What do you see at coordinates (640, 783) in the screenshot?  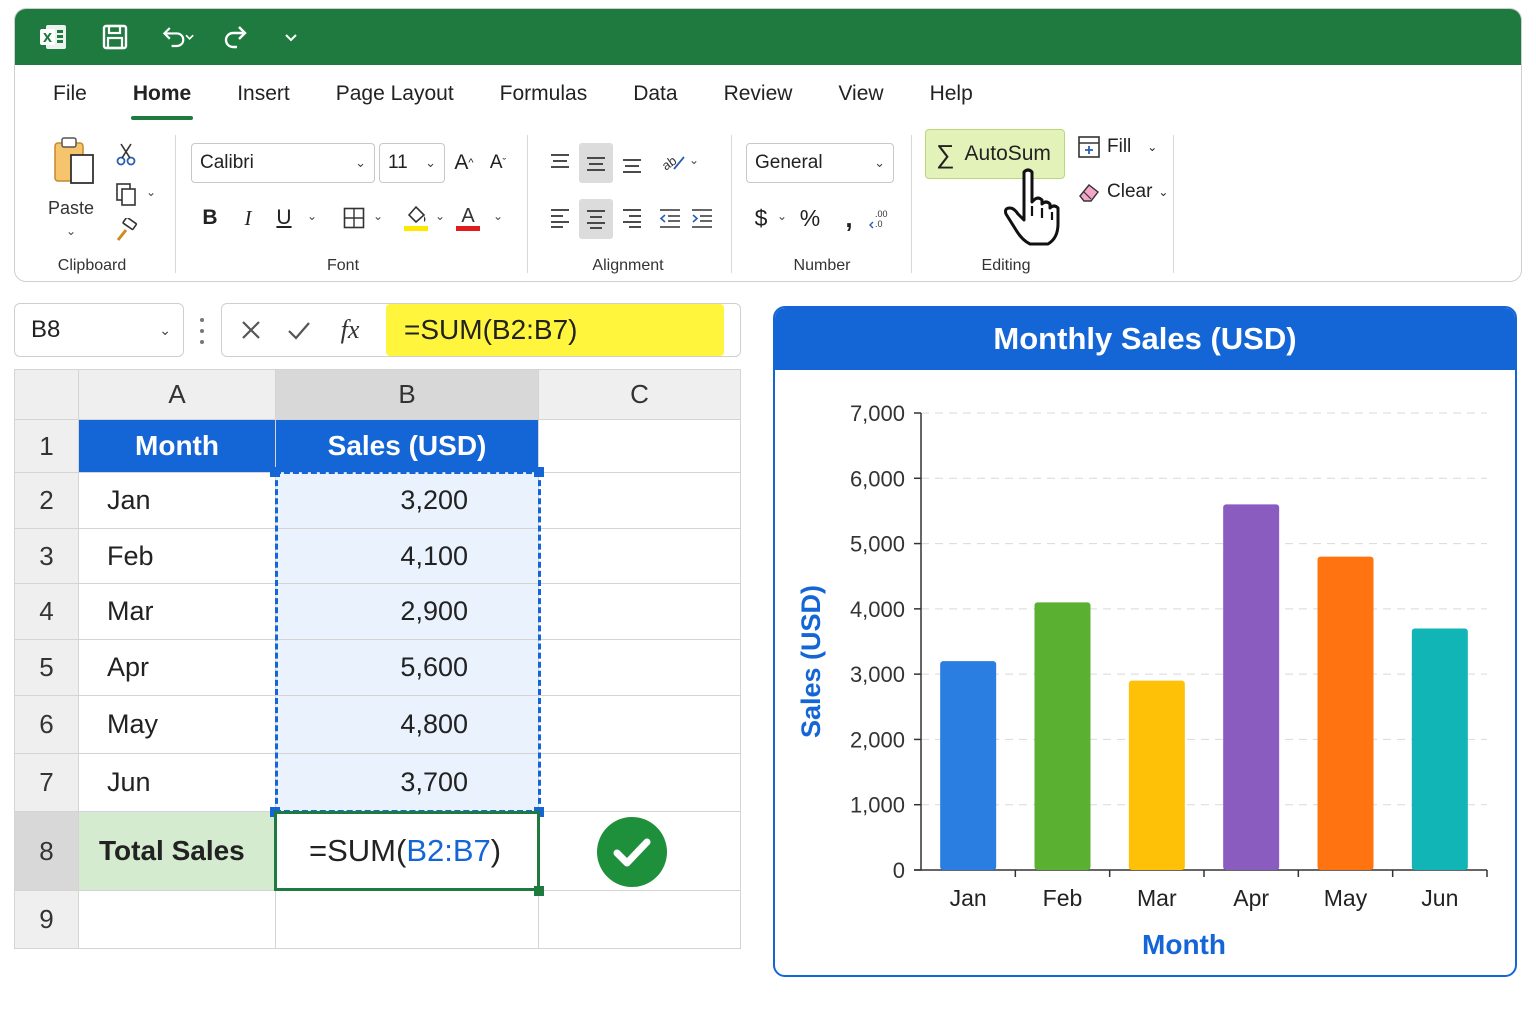 I see `cell-c7` at bounding box center [640, 783].